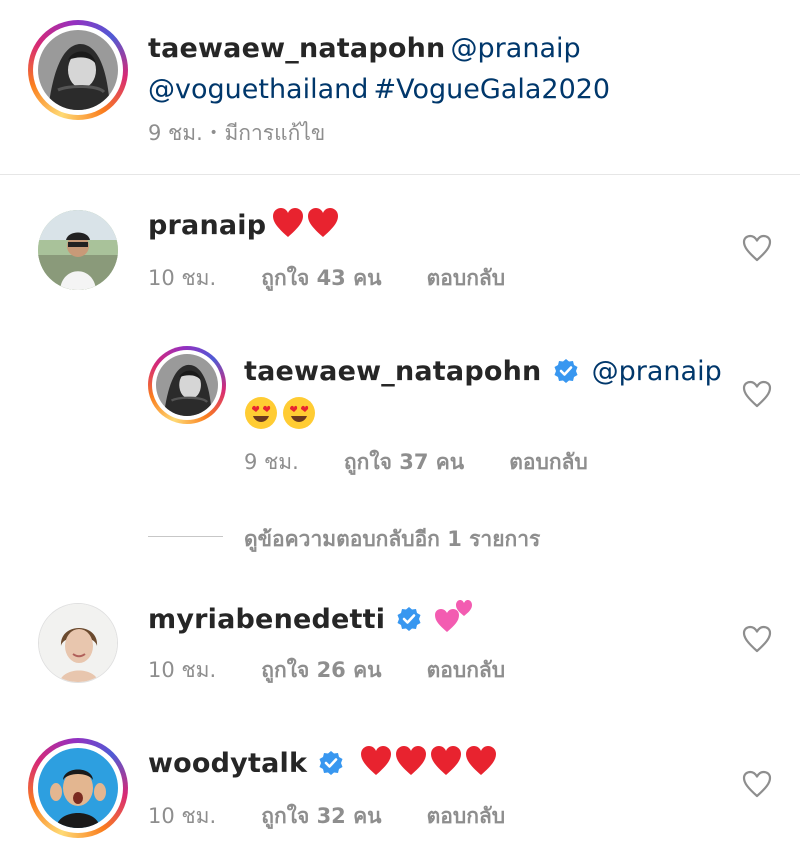 The width and height of the screenshot is (800, 858). I want to click on caption-mention-voguethailand: @voguethailand, so click(258, 89).